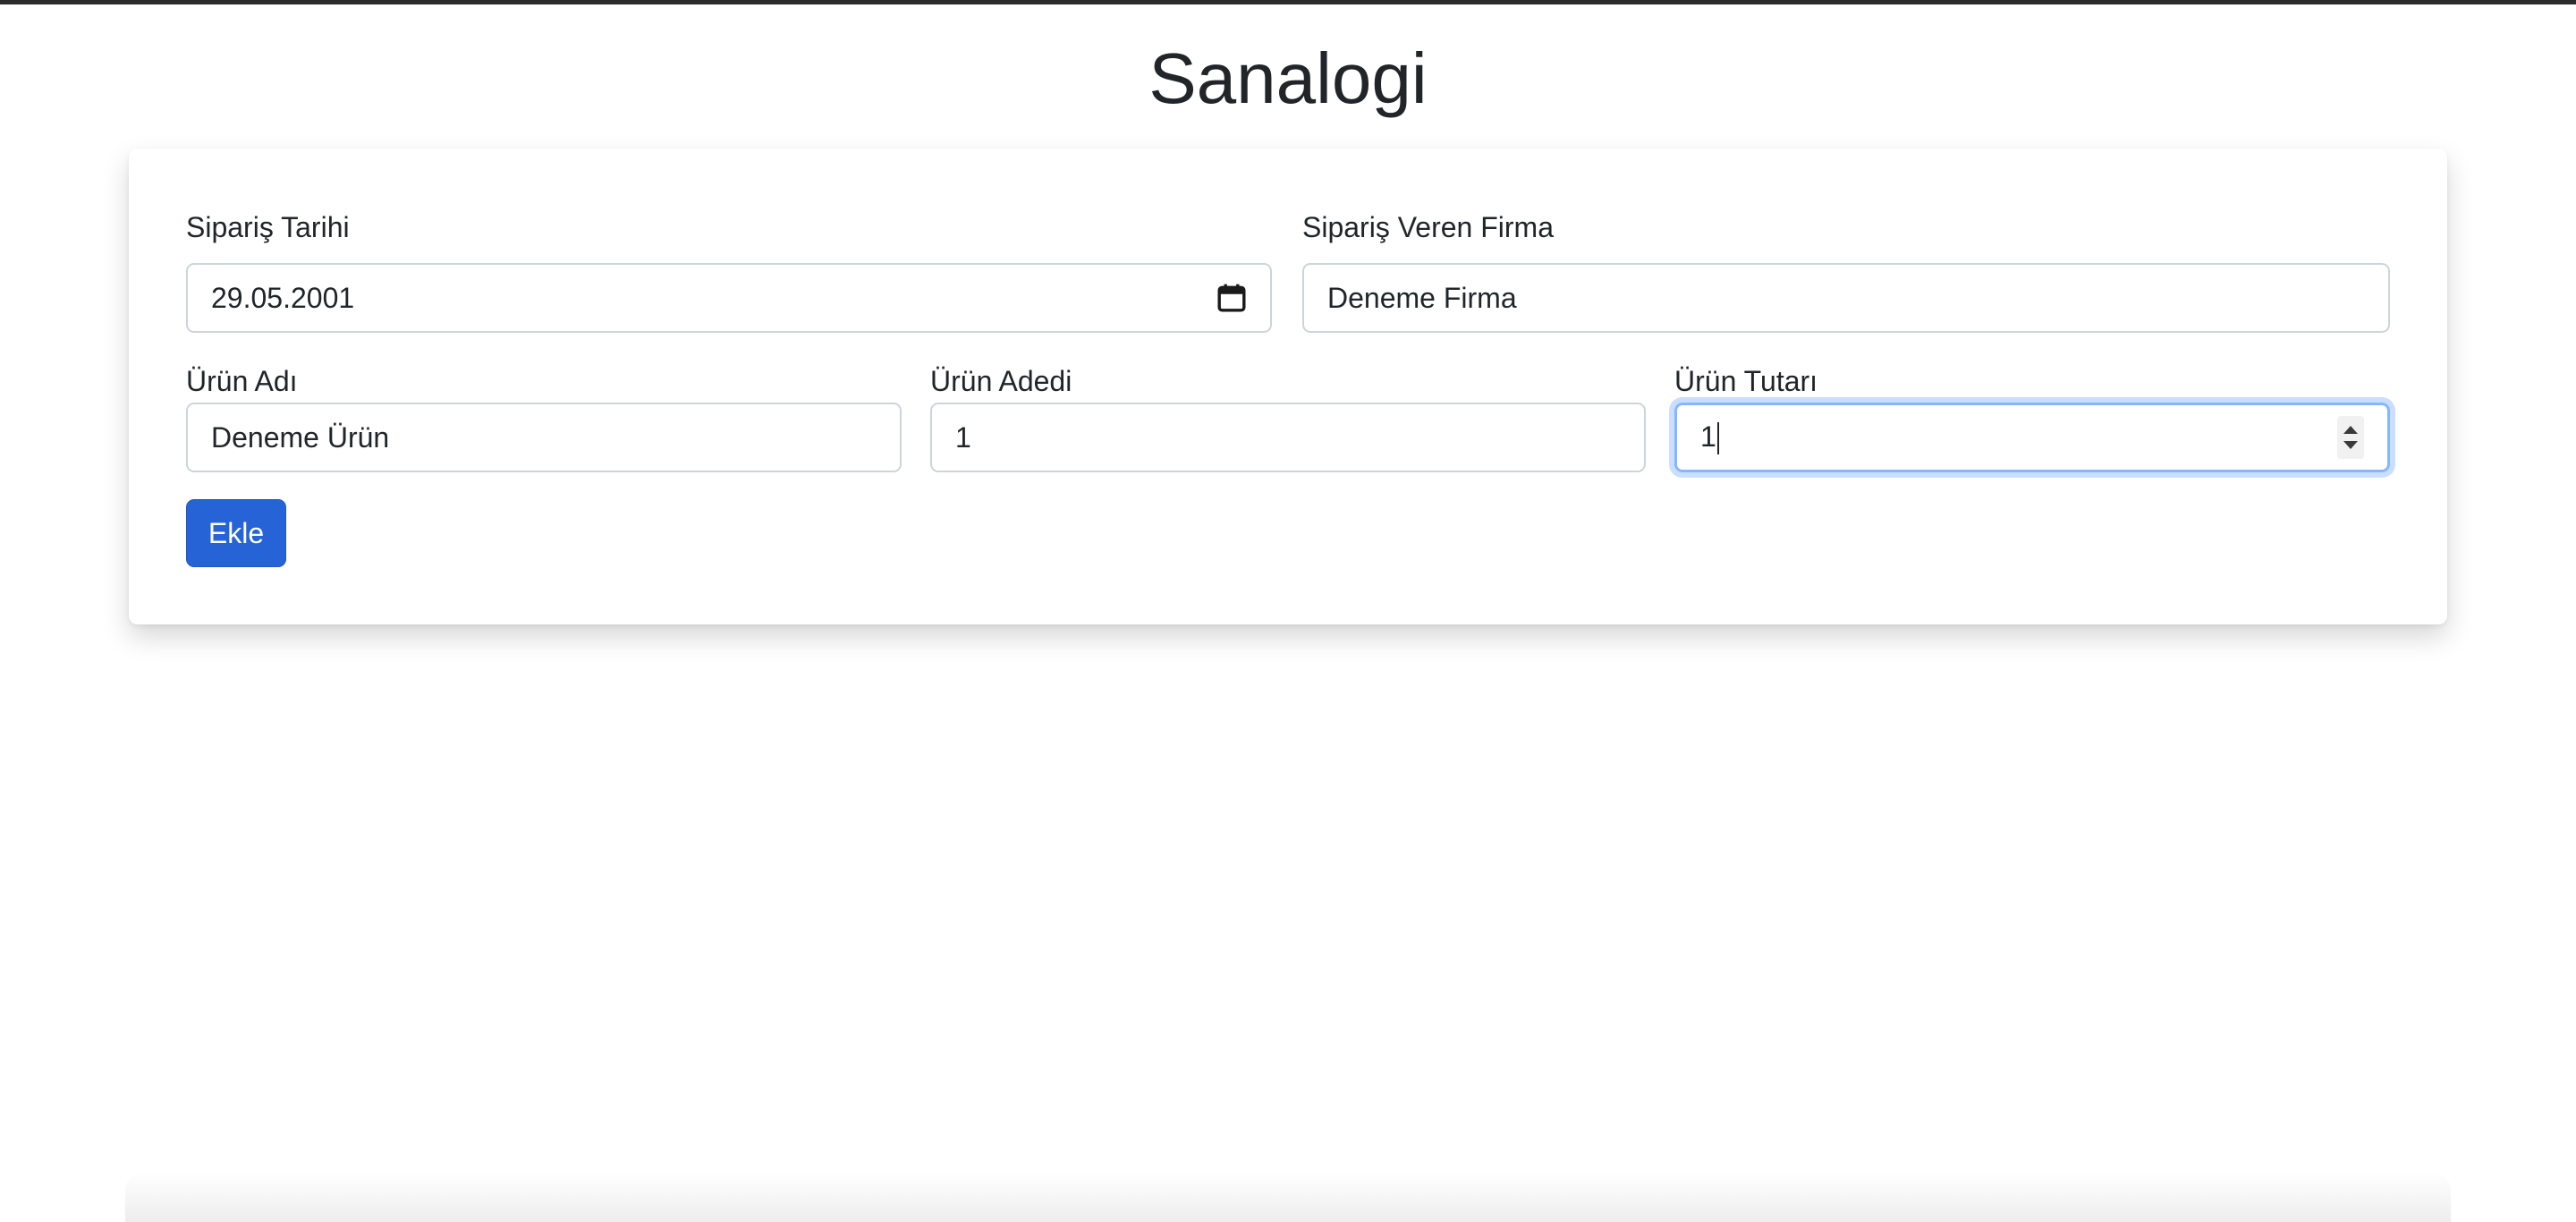 This screenshot has width=2576, height=1222. What do you see at coordinates (242, 381) in the screenshot?
I see `product-name-label: Ürün Adı` at bounding box center [242, 381].